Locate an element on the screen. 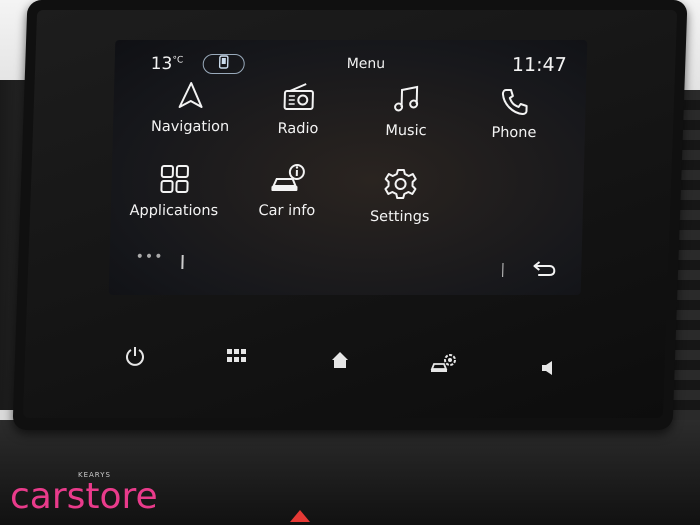 Image resolution: width=700 pixels, height=525 pixels. outside-temperature: 13°C is located at coordinates (167, 64).